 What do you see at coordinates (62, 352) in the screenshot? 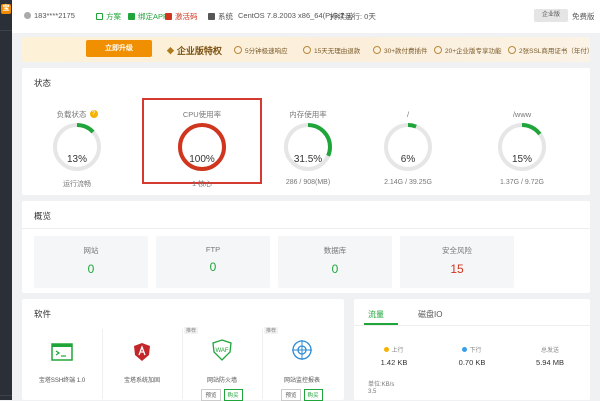
I see `terminal-icon` at bounding box center [62, 352].